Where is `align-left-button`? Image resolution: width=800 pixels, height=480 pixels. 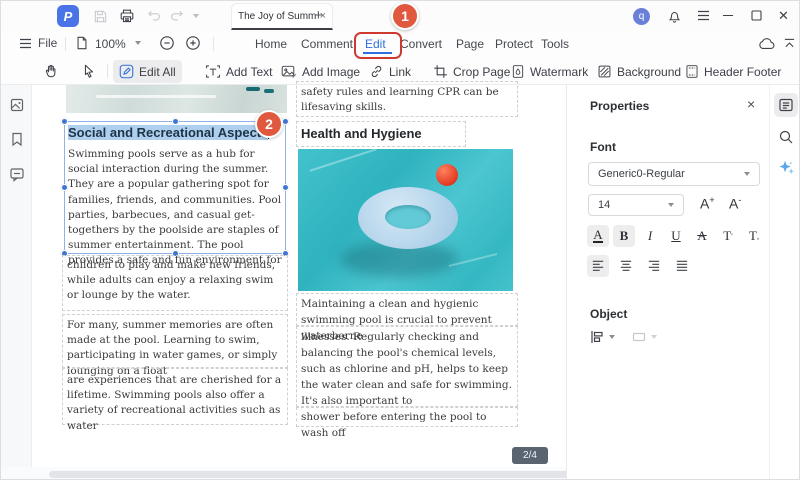
align-left-button is located at coordinates (598, 266).